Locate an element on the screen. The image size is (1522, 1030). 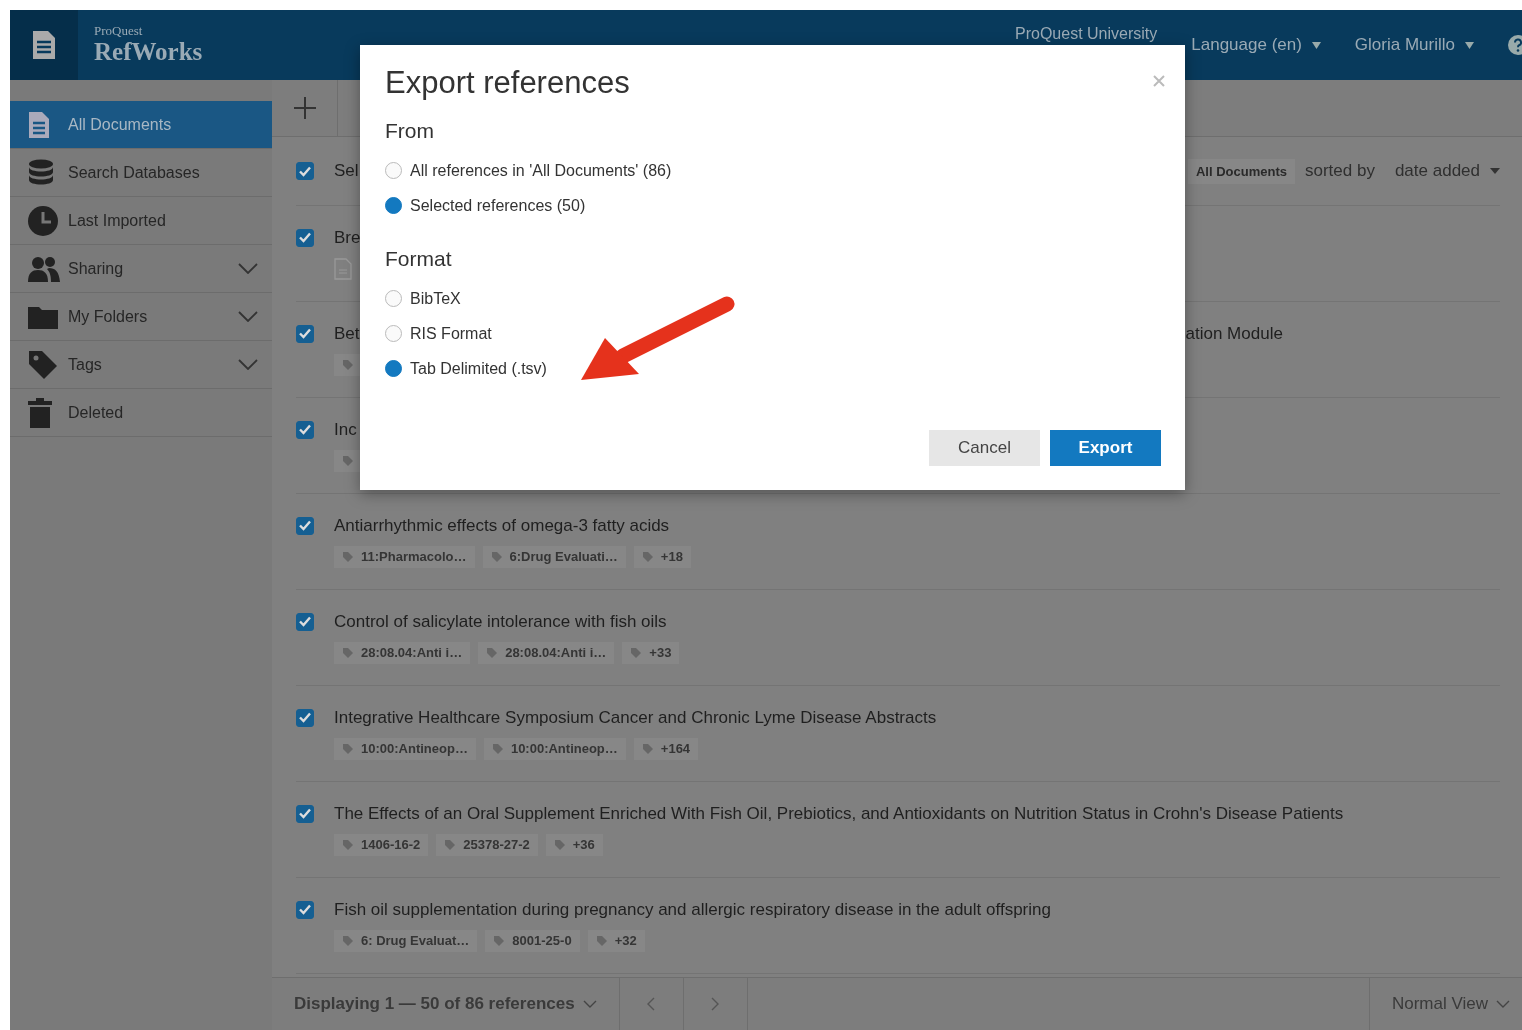
dialog-title: Export references is located at coordinates (507, 83).